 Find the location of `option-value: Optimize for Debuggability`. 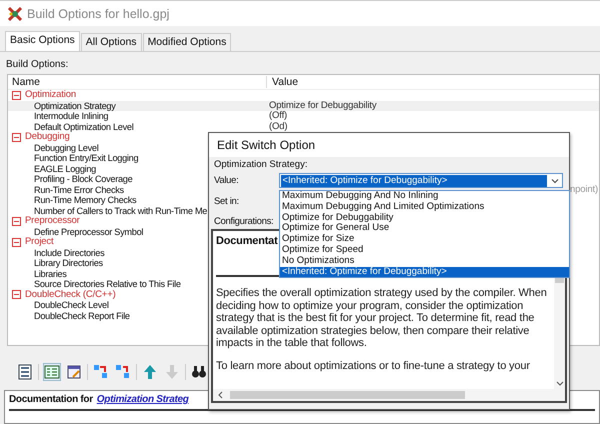

option-value: Optimize for Debuggability is located at coordinates (323, 105).